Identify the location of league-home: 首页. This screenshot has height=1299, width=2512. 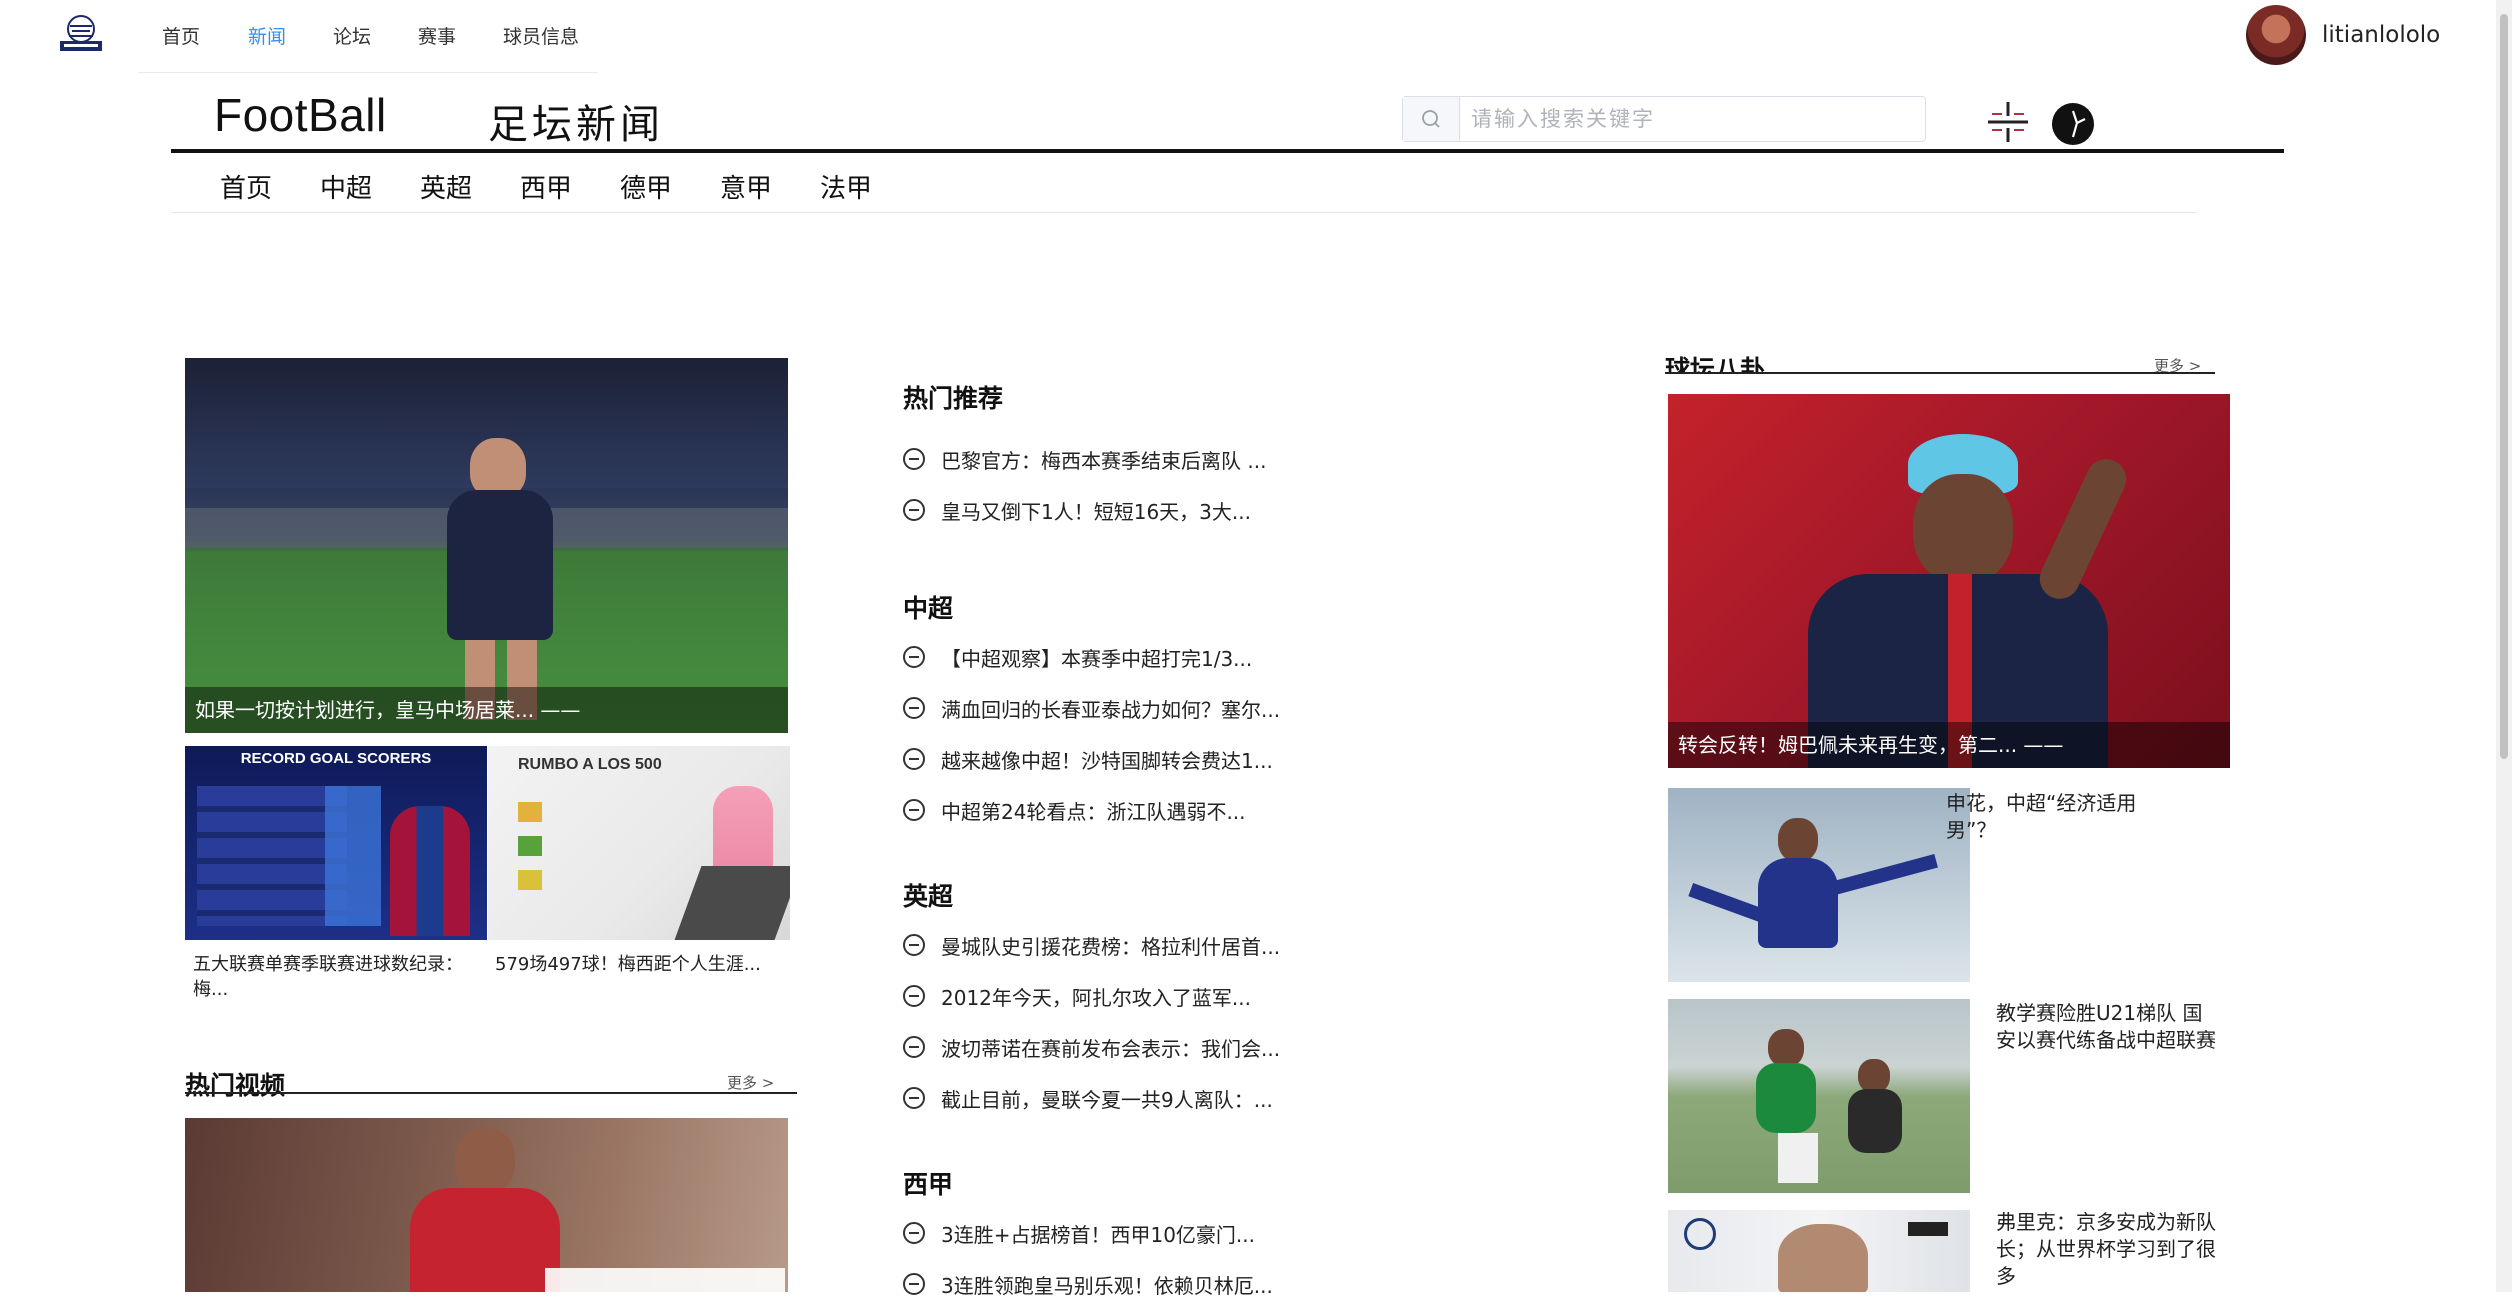
(246, 186).